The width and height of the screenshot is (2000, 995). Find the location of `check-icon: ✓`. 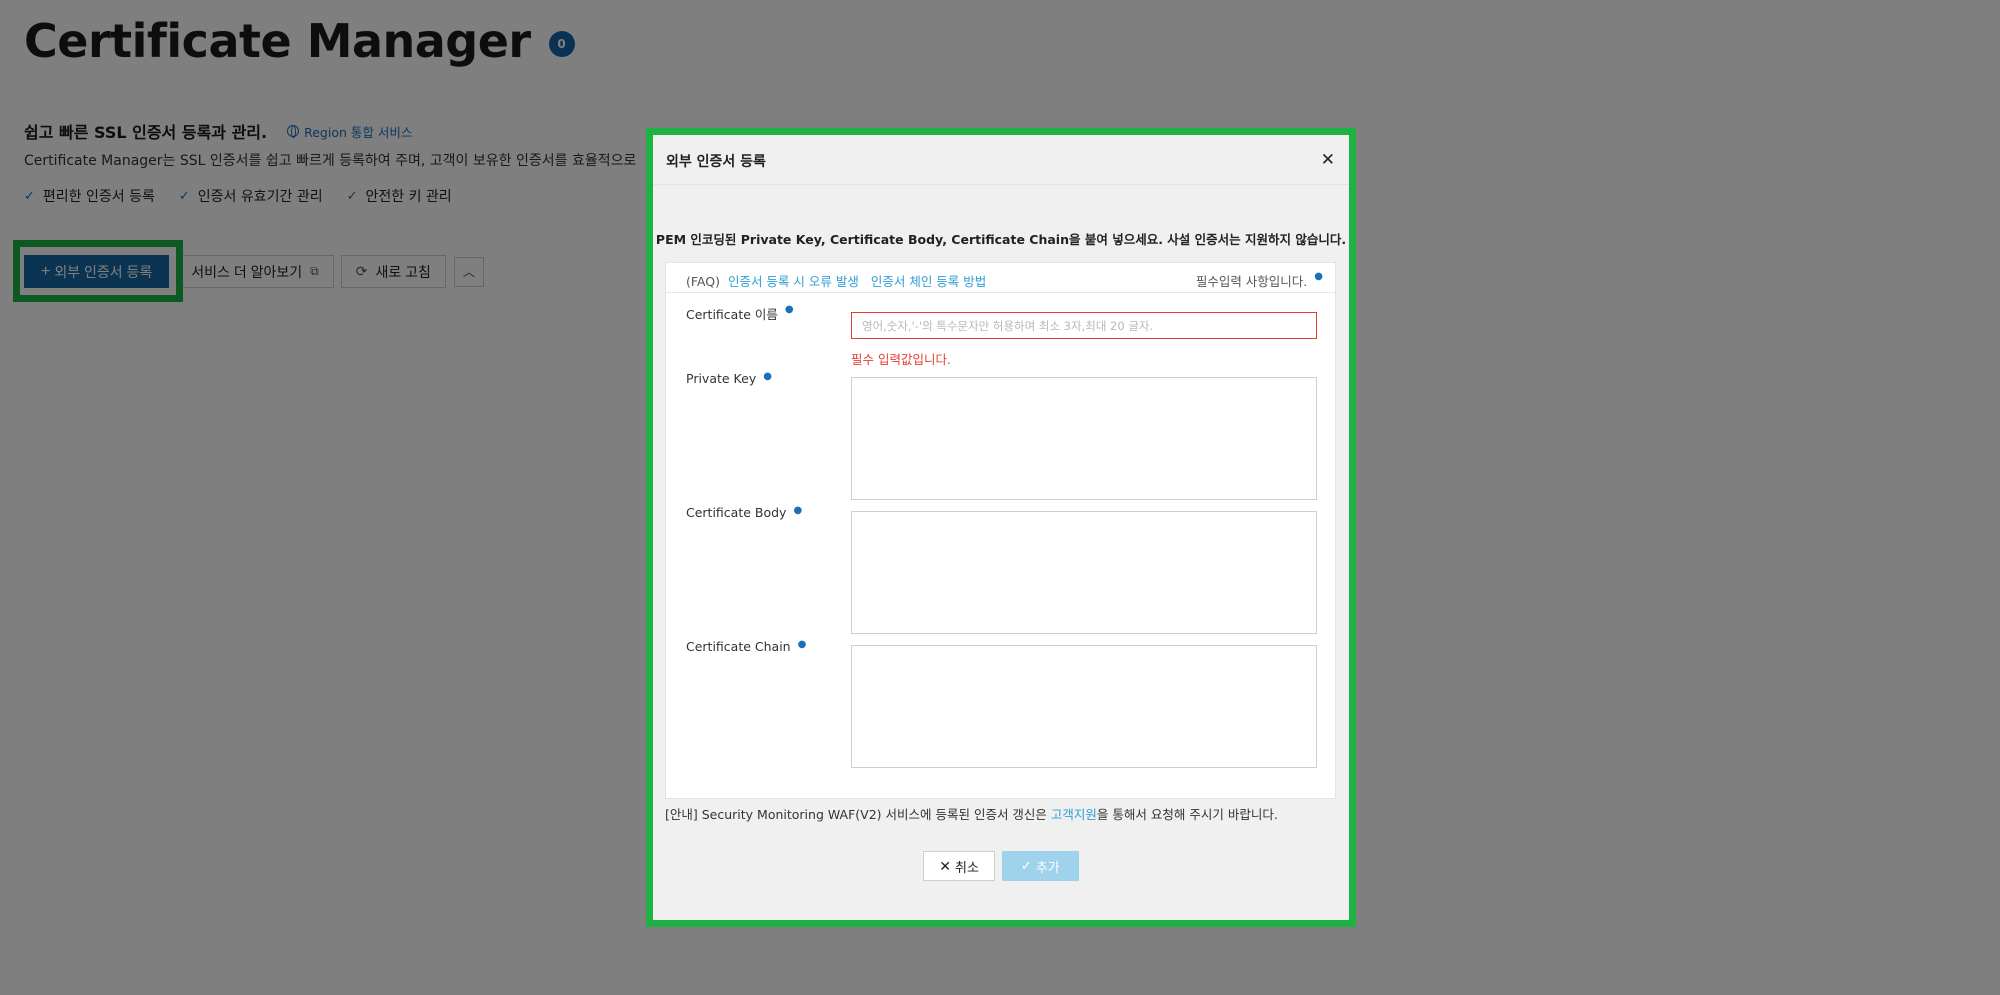

check-icon: ✓ is located at coordinates (1026, 865).